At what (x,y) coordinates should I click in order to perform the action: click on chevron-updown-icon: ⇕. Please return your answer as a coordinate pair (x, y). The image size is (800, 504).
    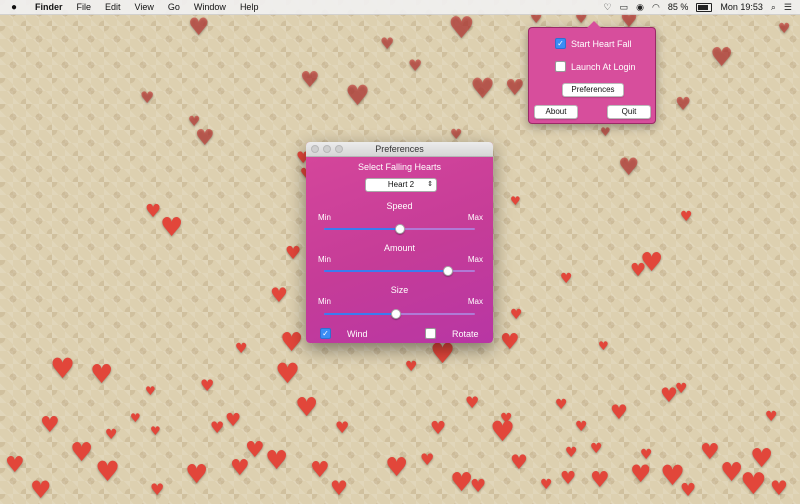
    Looking at the image, I should click on (430, 184).